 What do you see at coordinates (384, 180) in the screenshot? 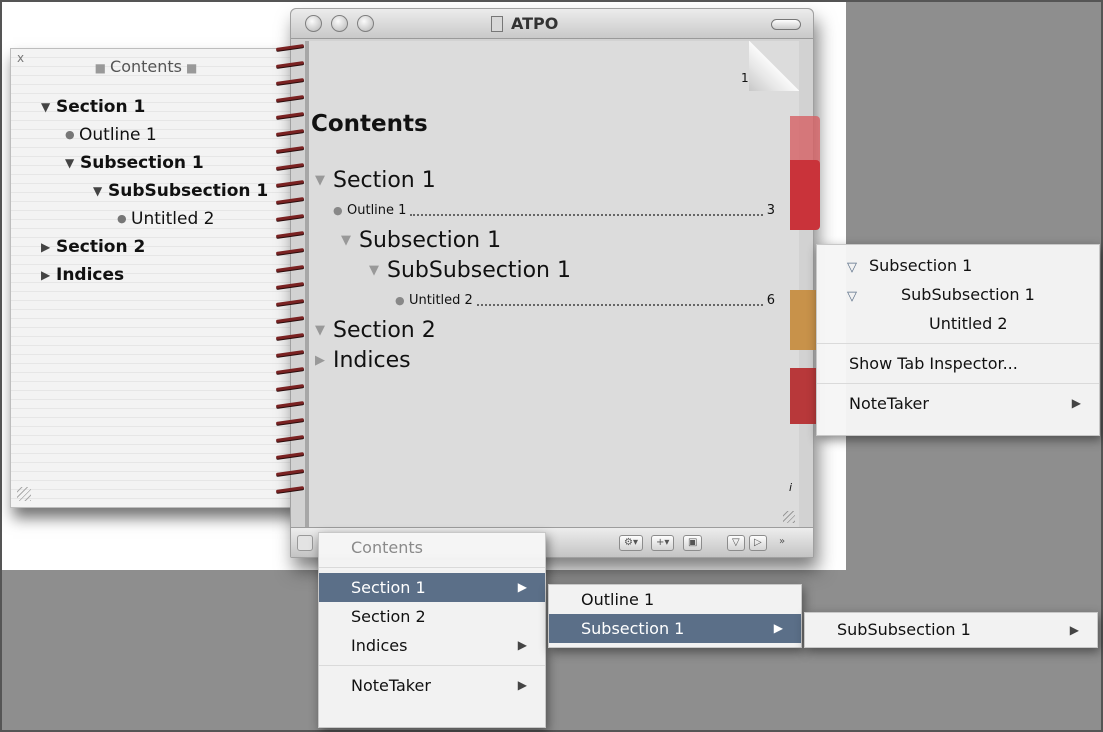
I see `toc-label: Section 1` at bounding box center [384, 180].